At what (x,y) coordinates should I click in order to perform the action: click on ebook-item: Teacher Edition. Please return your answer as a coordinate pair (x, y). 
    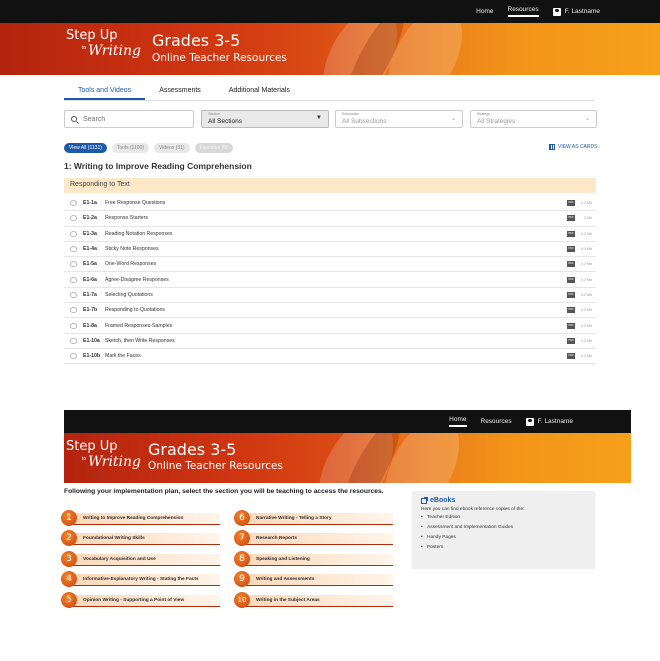
    Looking at the image, I should click on (503, 518).